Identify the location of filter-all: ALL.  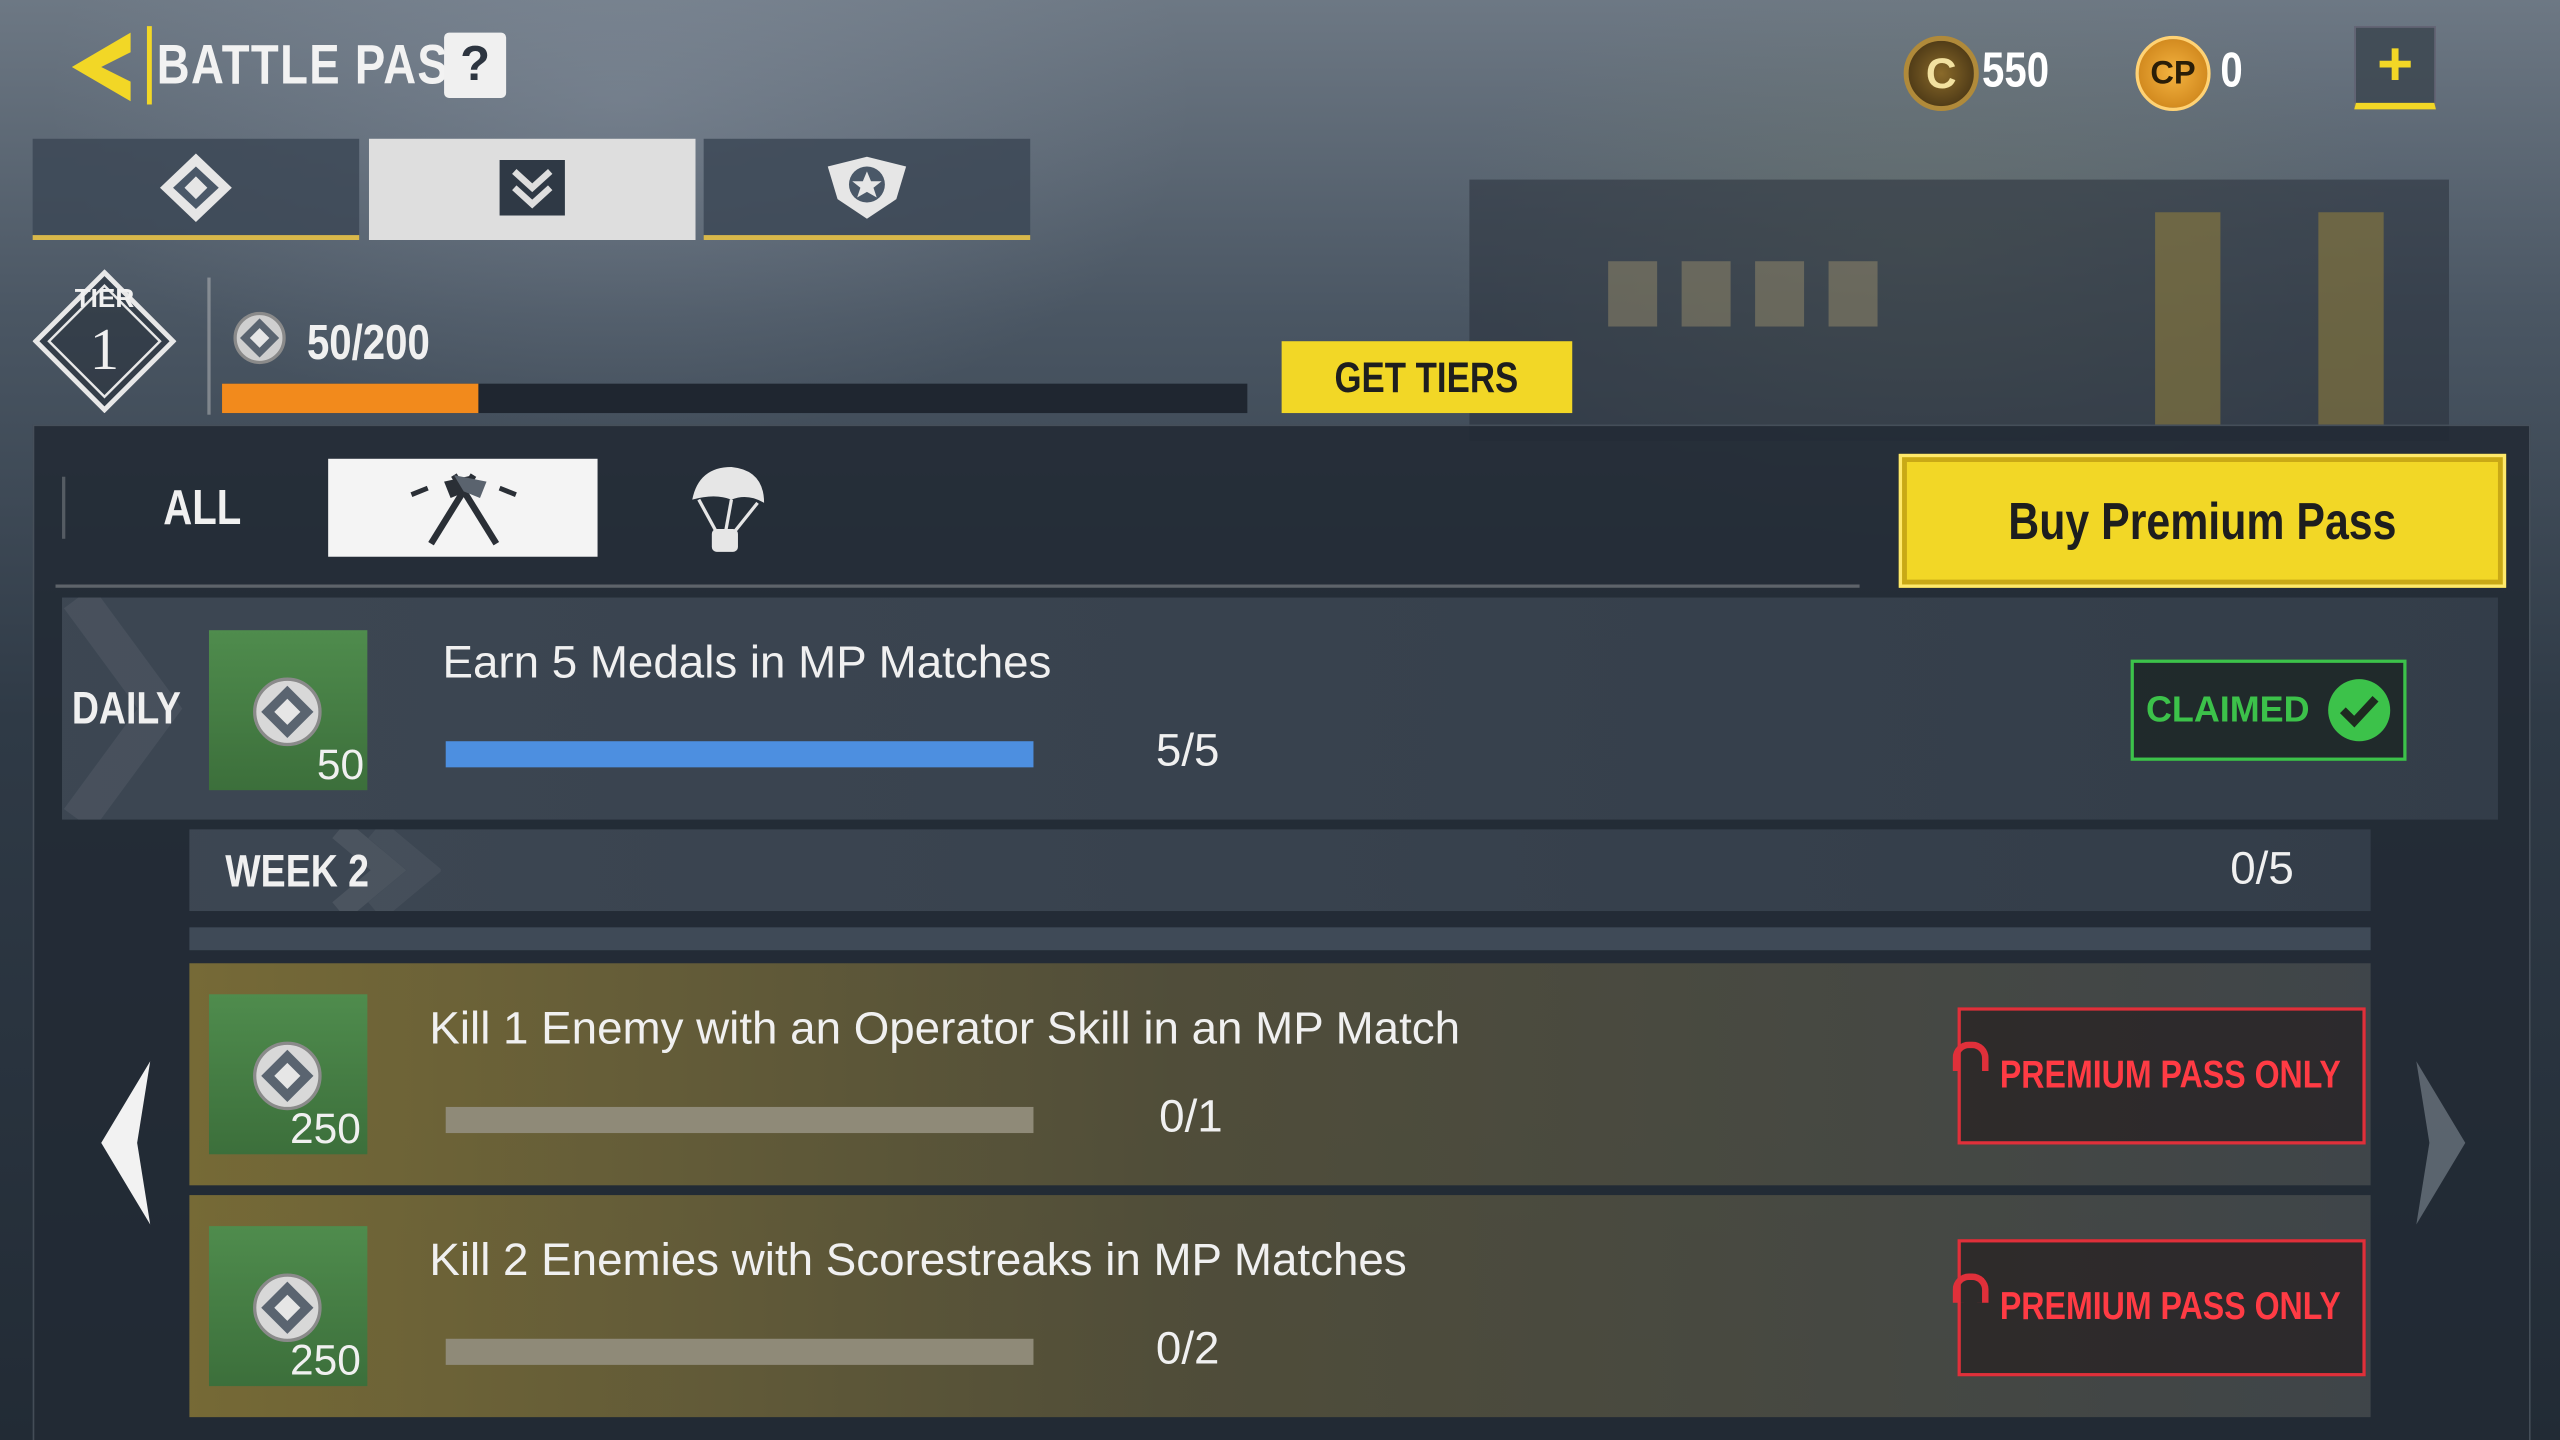
(210, 509).